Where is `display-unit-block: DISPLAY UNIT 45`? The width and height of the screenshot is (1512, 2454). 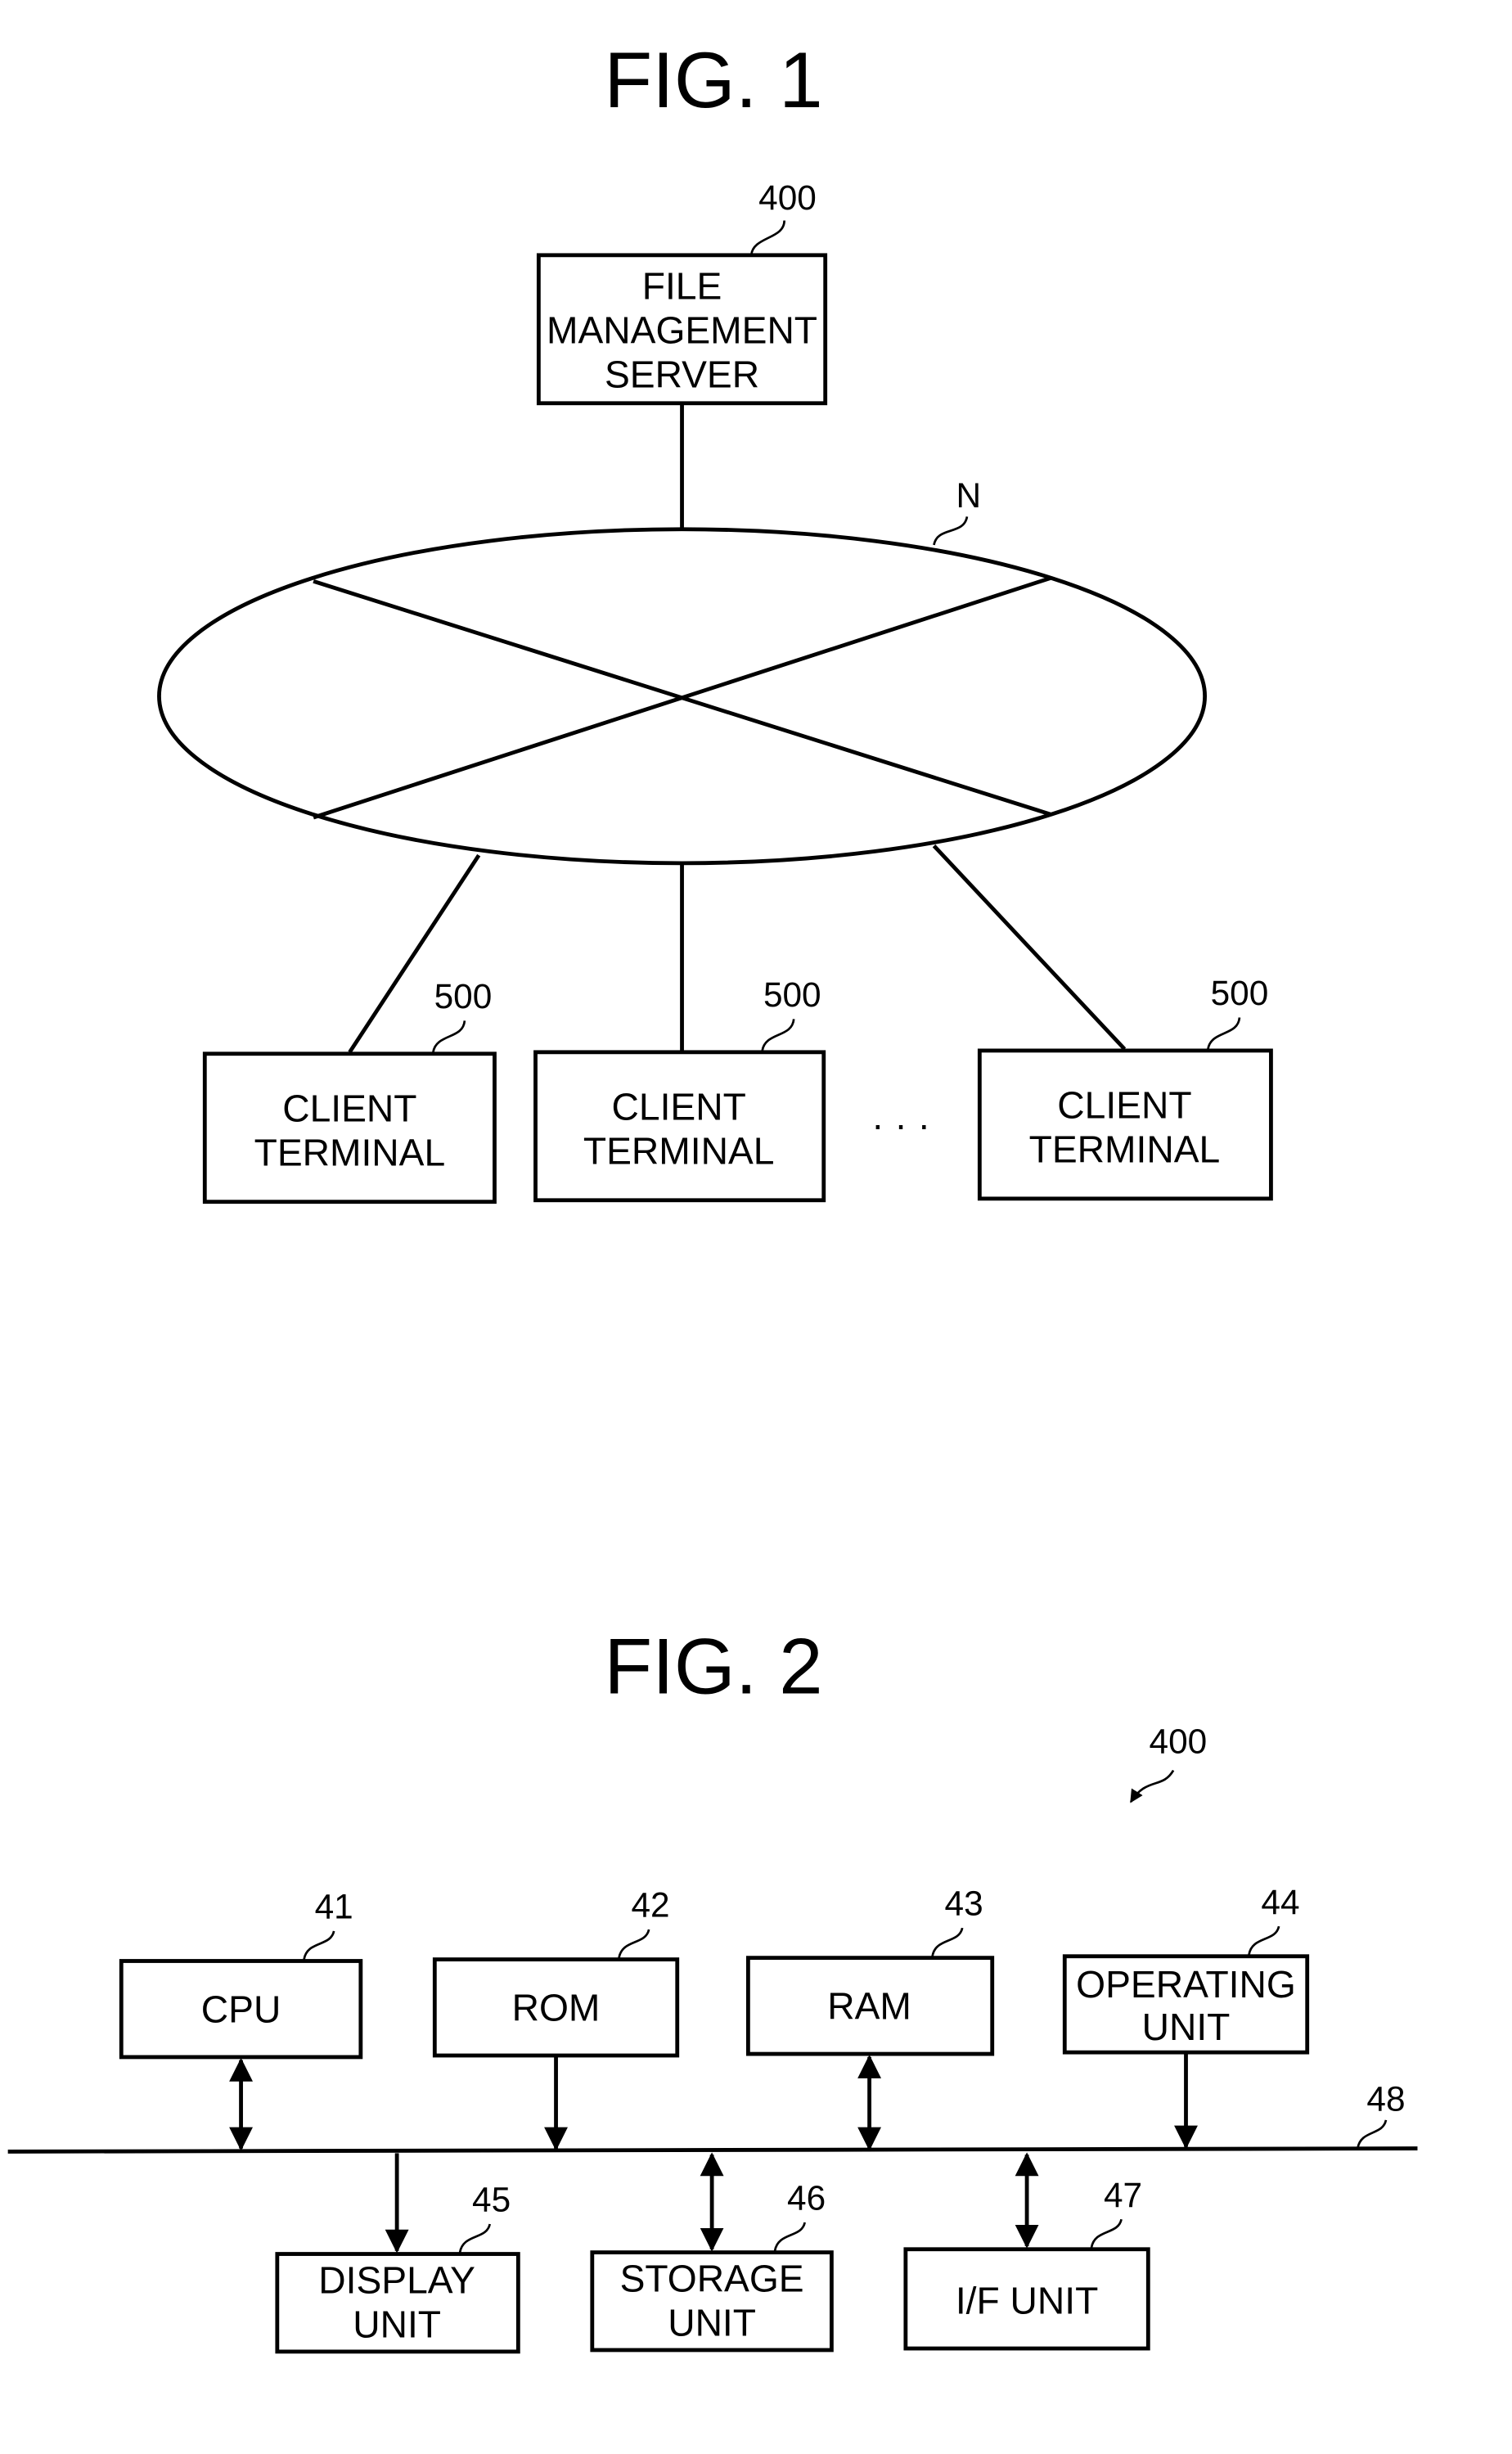 display-unit-block: DISPLAY UNIT 45 is located at coordinates (398, 2253).